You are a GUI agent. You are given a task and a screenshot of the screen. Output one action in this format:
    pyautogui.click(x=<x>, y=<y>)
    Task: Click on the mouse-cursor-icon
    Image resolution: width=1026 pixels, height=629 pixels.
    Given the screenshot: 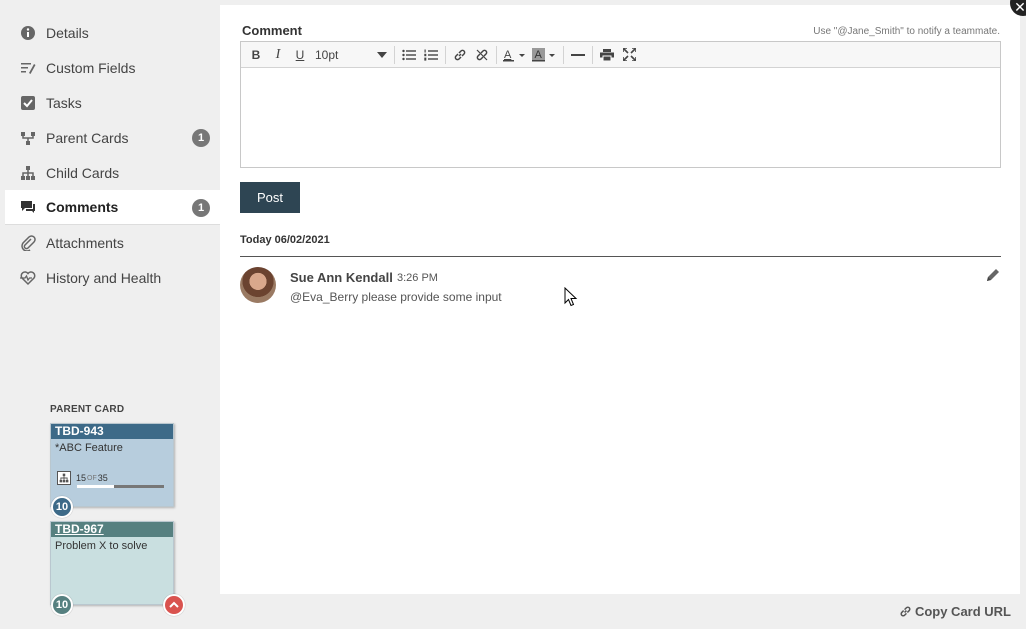 What is the action you would take?
    pyautogui.click(x=571, y=299)
    